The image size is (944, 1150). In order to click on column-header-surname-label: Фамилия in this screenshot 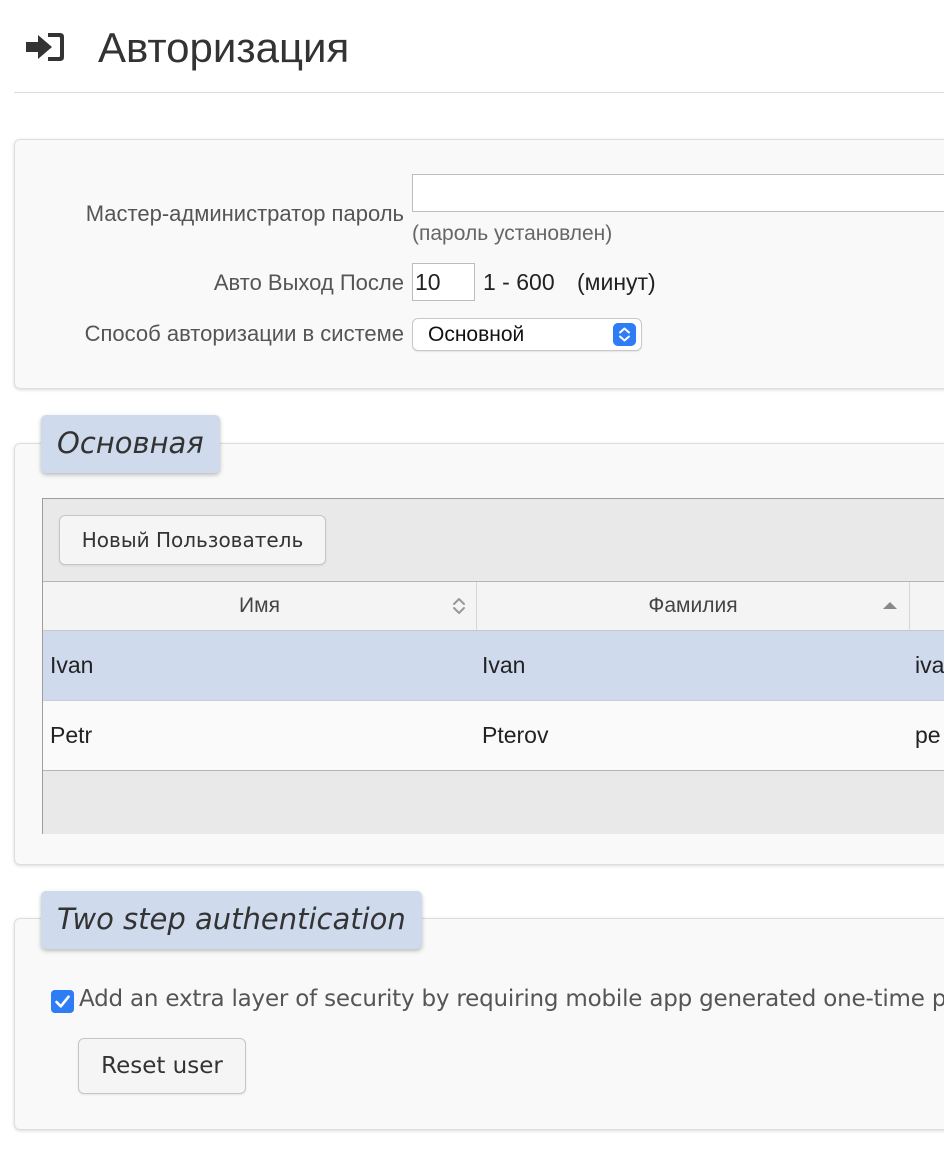, I will do `click(693, 605)`.